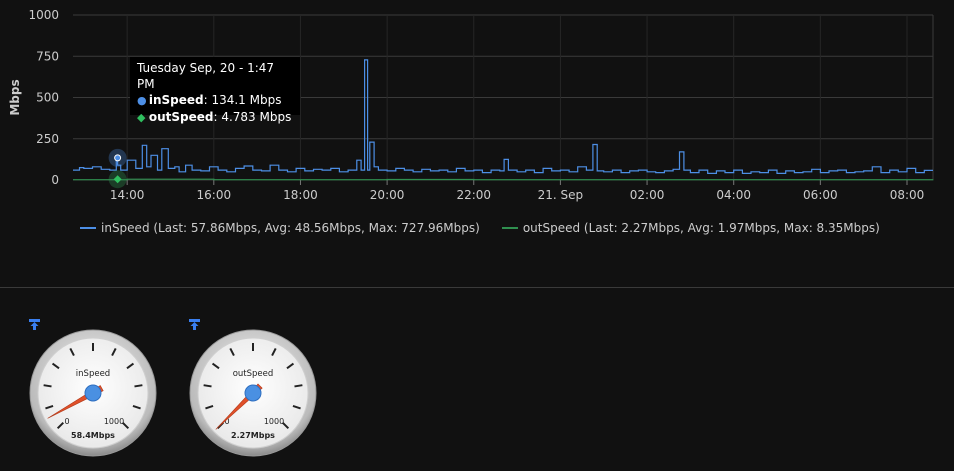 This screenshot has width=954, height=471. Describe the element at coordinates (246, 100) in the screenshot. I see `tooltip-in-value: 134.1 Mbps` at that location.